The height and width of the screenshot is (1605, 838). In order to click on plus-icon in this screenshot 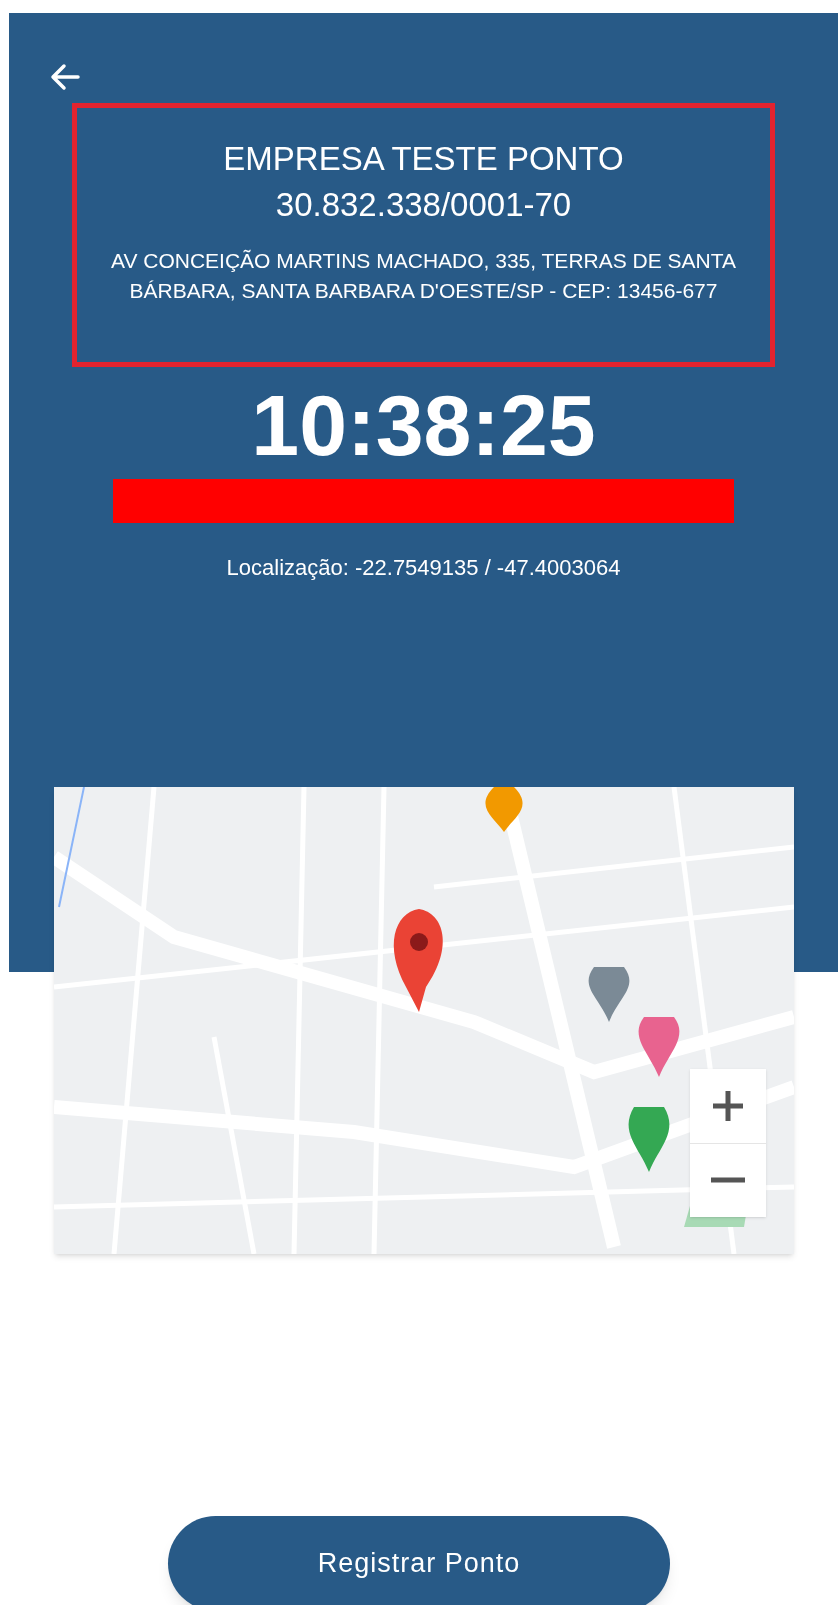, I will do `click(727, 1105)`.